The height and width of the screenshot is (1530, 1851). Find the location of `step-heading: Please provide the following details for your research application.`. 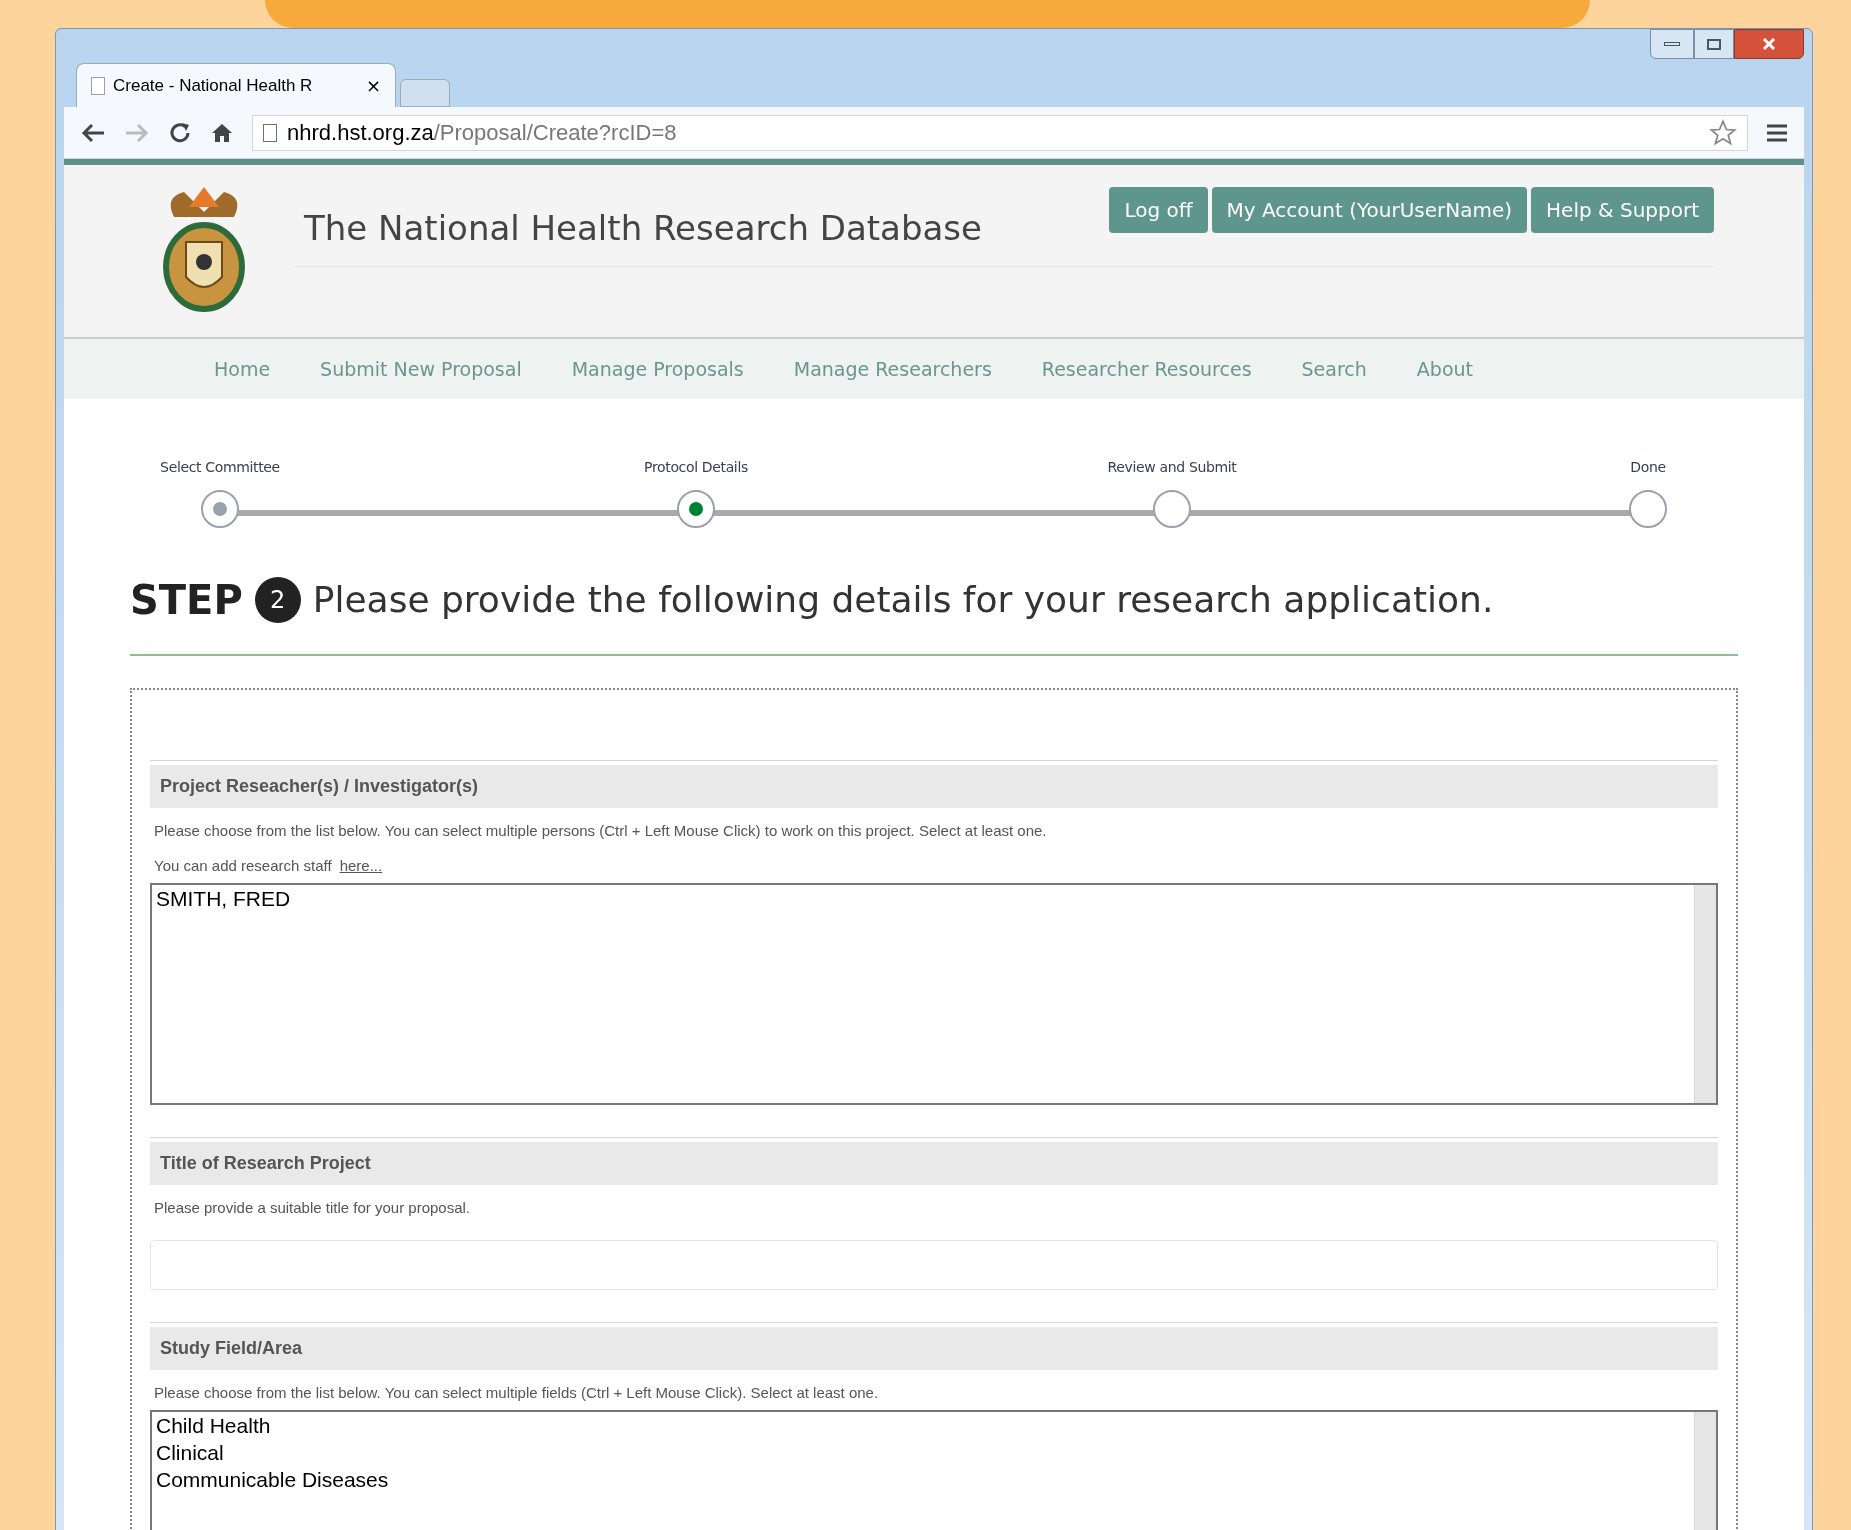

step-heading: Please provide the following details for your research application. is located at coordinates (903, 600).